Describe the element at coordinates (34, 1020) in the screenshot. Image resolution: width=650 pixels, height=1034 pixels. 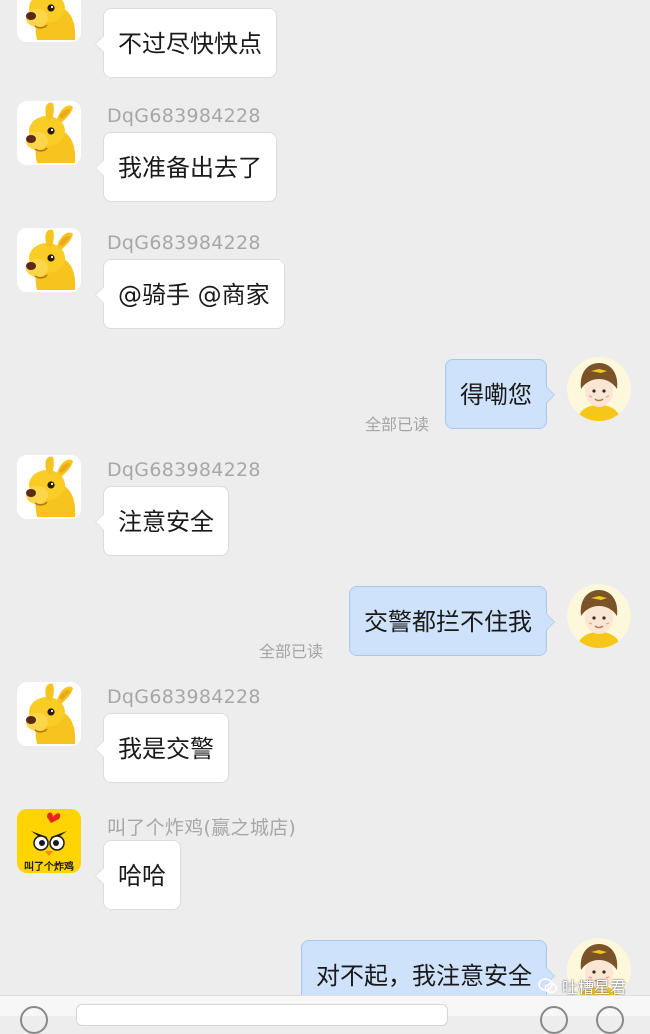
I see `voice-icon` at that location.